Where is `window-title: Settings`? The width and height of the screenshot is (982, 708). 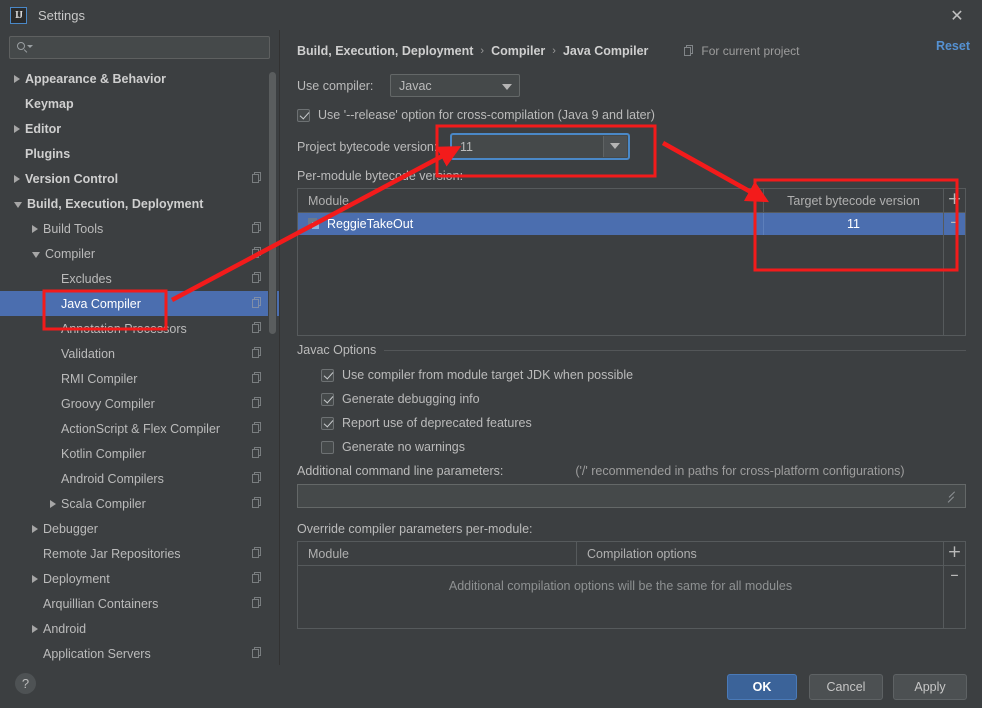
window-title: Settings is located at coordinates (61, 15).